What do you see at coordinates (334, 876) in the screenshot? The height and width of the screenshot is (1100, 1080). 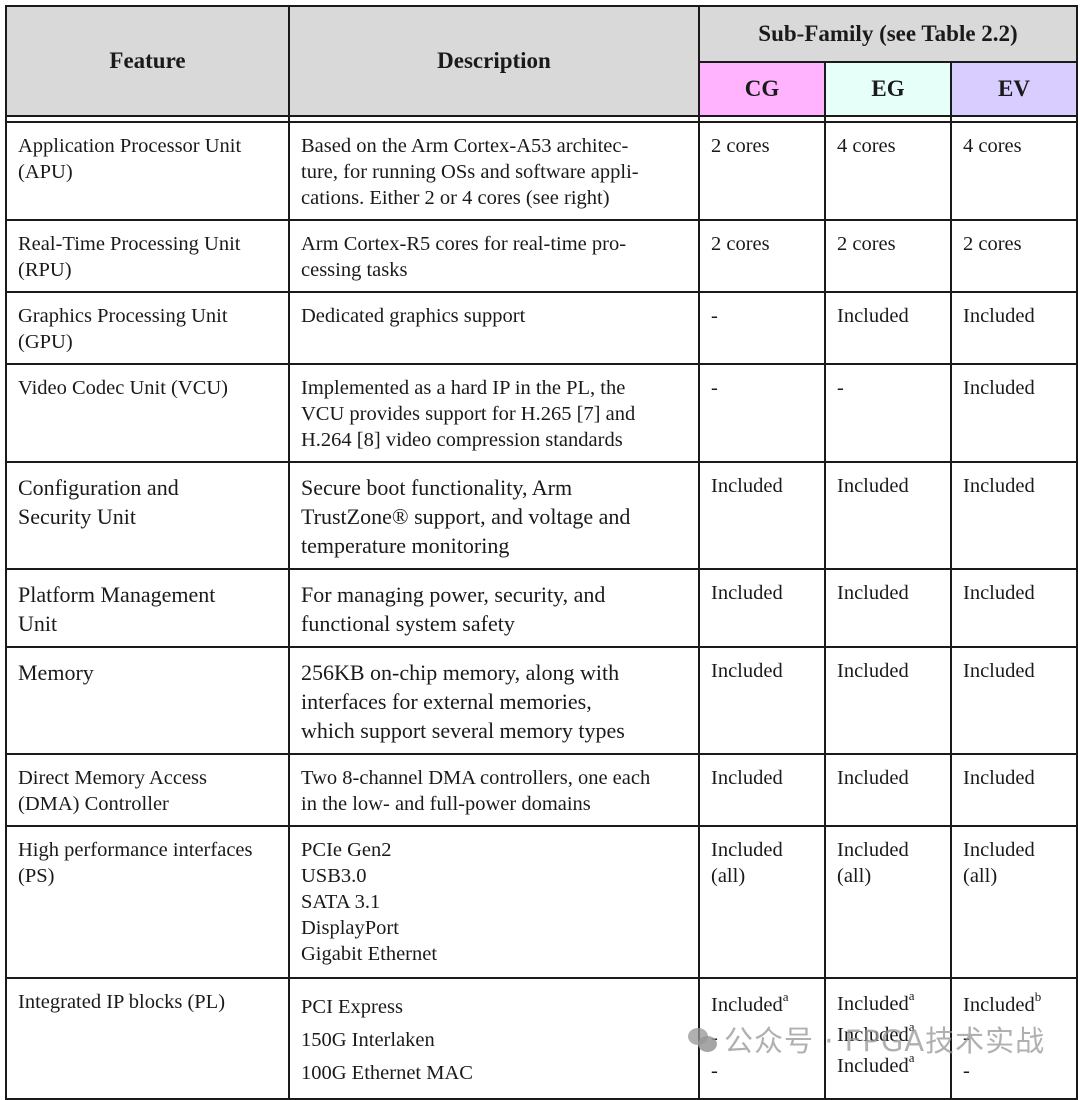 I see `description-line: USB3.0` at bounding box center [334, 876].